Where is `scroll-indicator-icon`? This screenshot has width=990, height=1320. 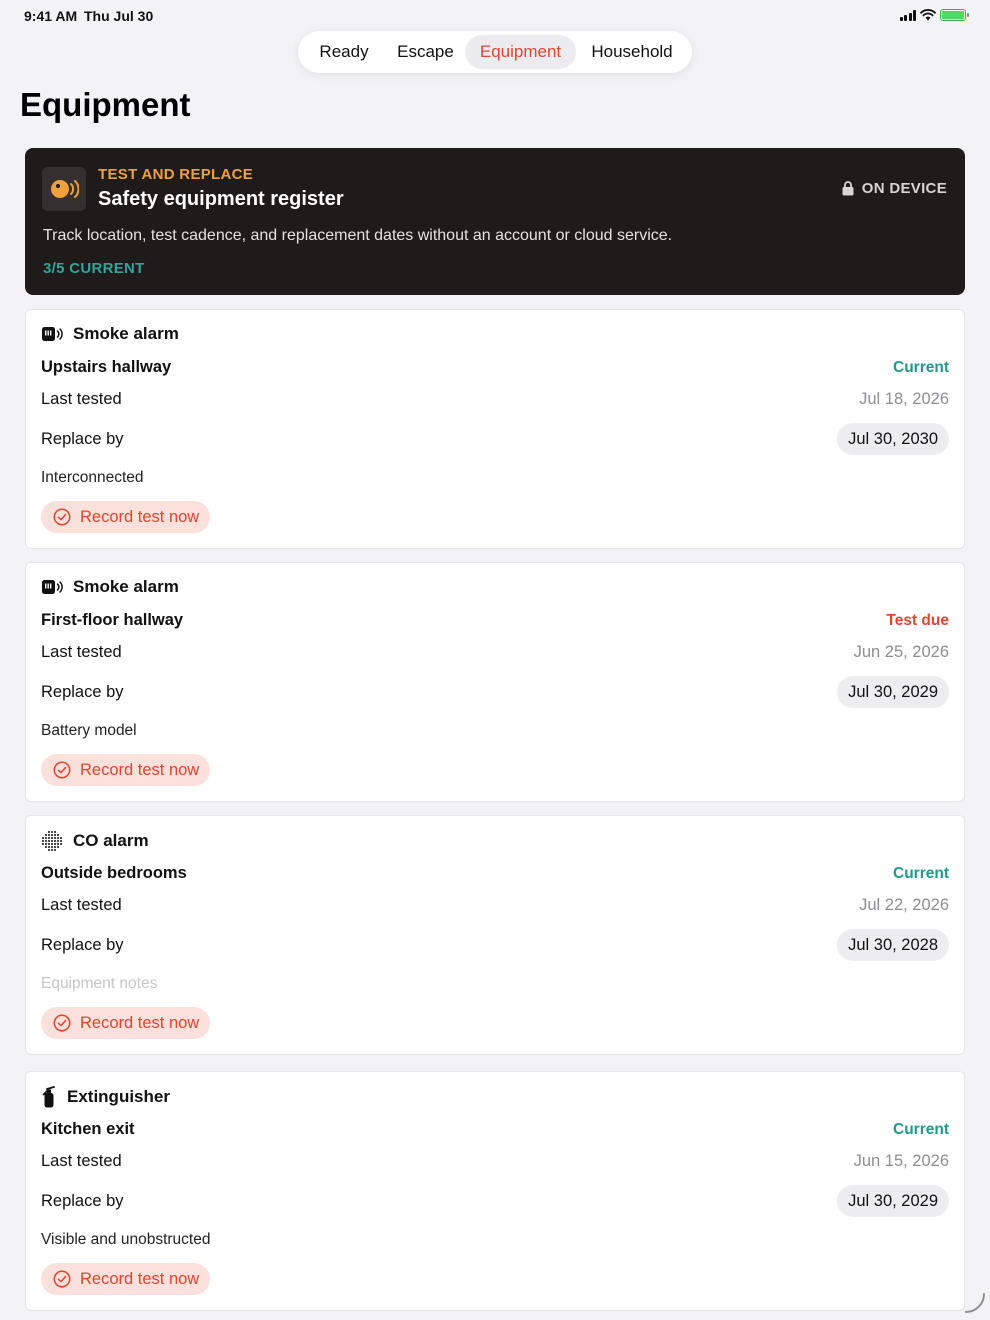 scroll-indicator-icon is located at coordinates (975, 1303).